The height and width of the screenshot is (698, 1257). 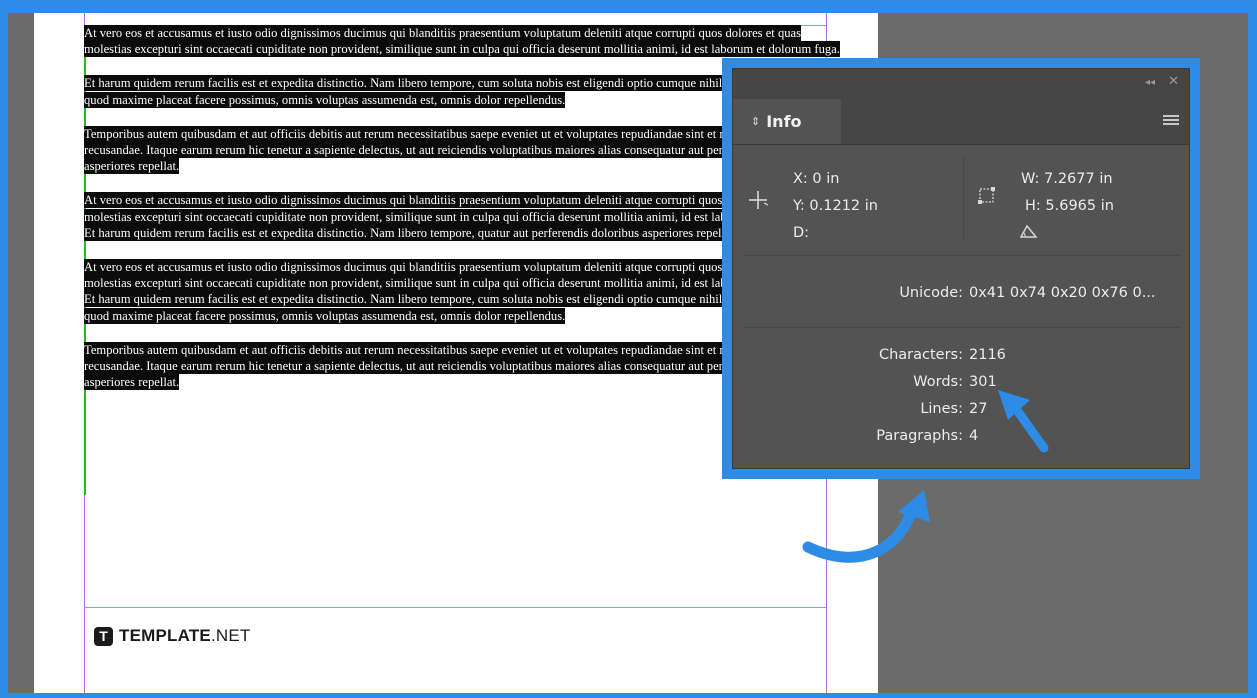 What do you see at coordinates (920, 355) in the screenshot?
I see `characters-label: Characters:` at bounding box center [920, 355].